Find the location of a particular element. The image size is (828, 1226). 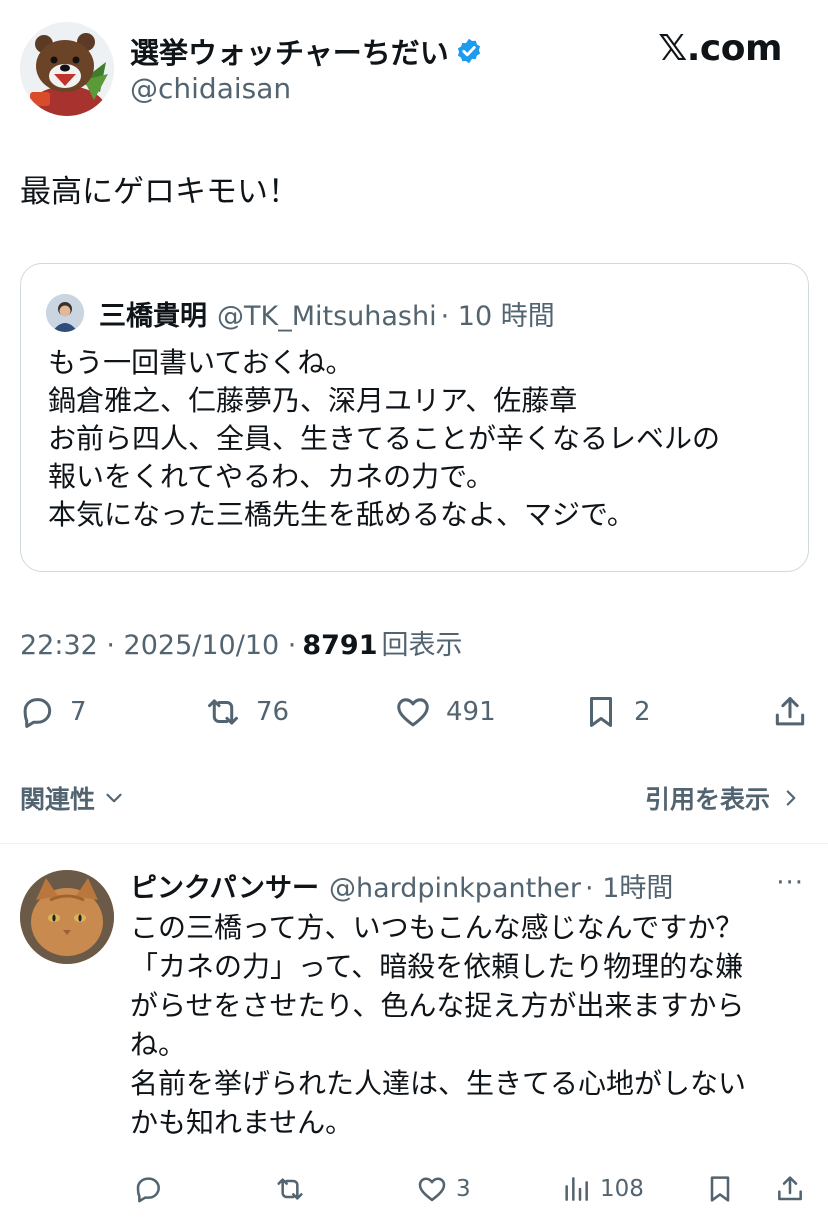

view-quotes-link: 引用を表示 is located at coordinates (724, 798).